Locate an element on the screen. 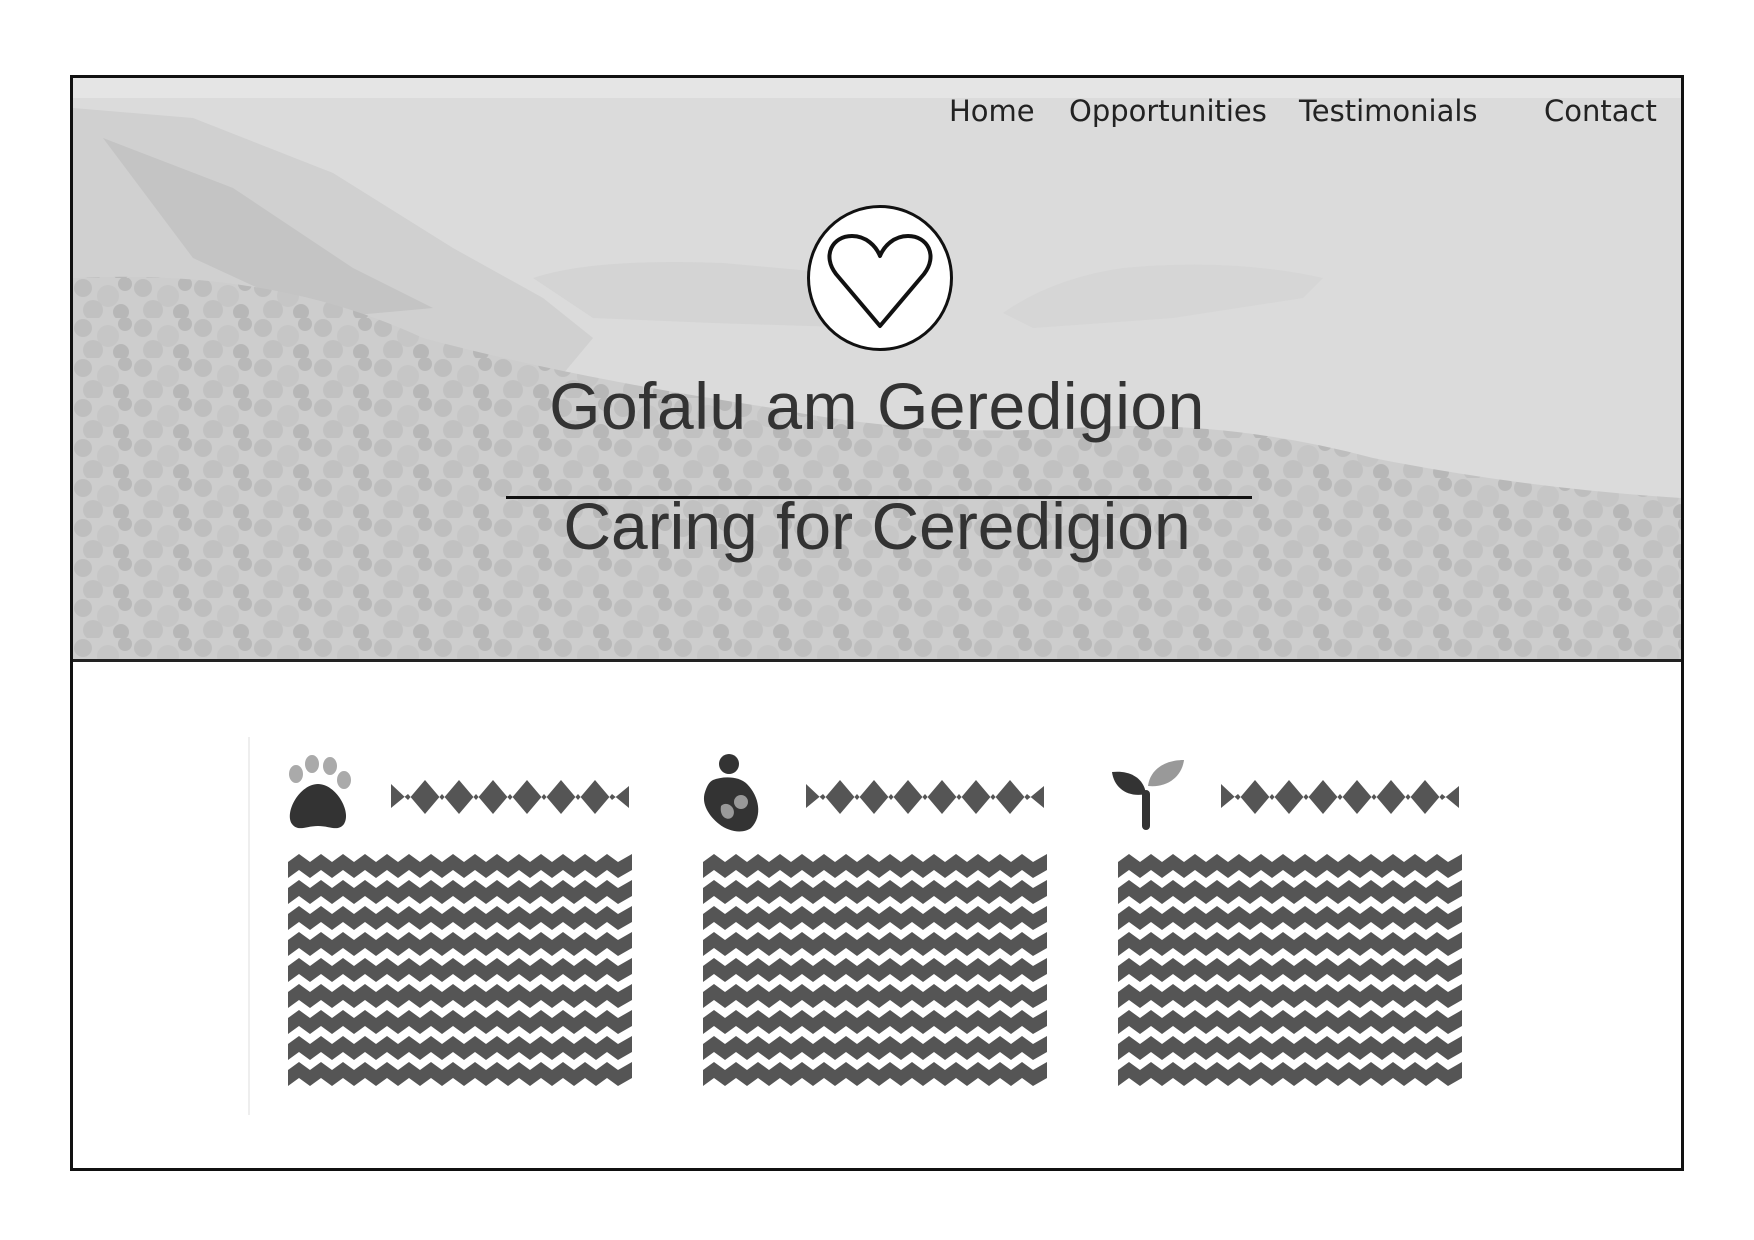 The image size is (1754, 1240). main-navigation: Home Opportunities Testimonials Contact is located at coordinates (877, 113).